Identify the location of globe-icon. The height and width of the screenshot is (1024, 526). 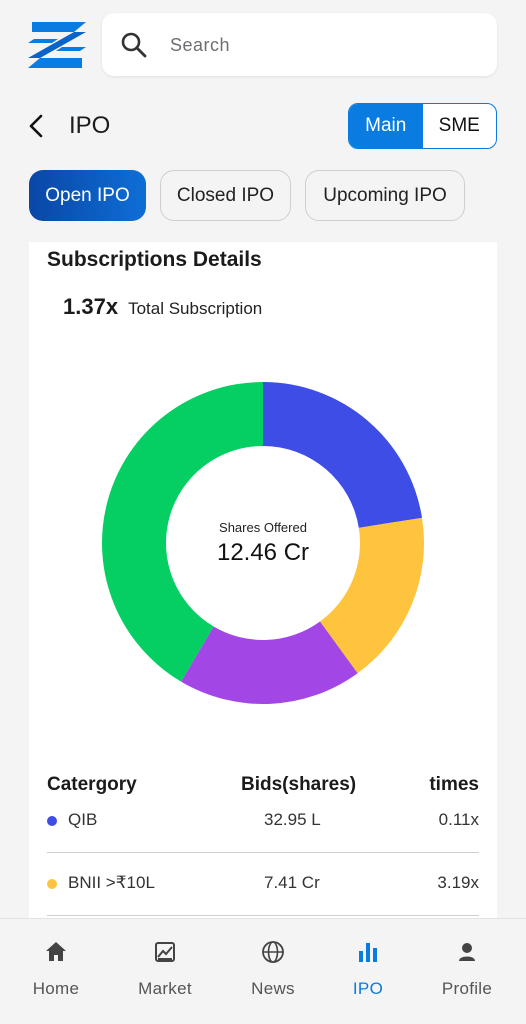
(273, 952).